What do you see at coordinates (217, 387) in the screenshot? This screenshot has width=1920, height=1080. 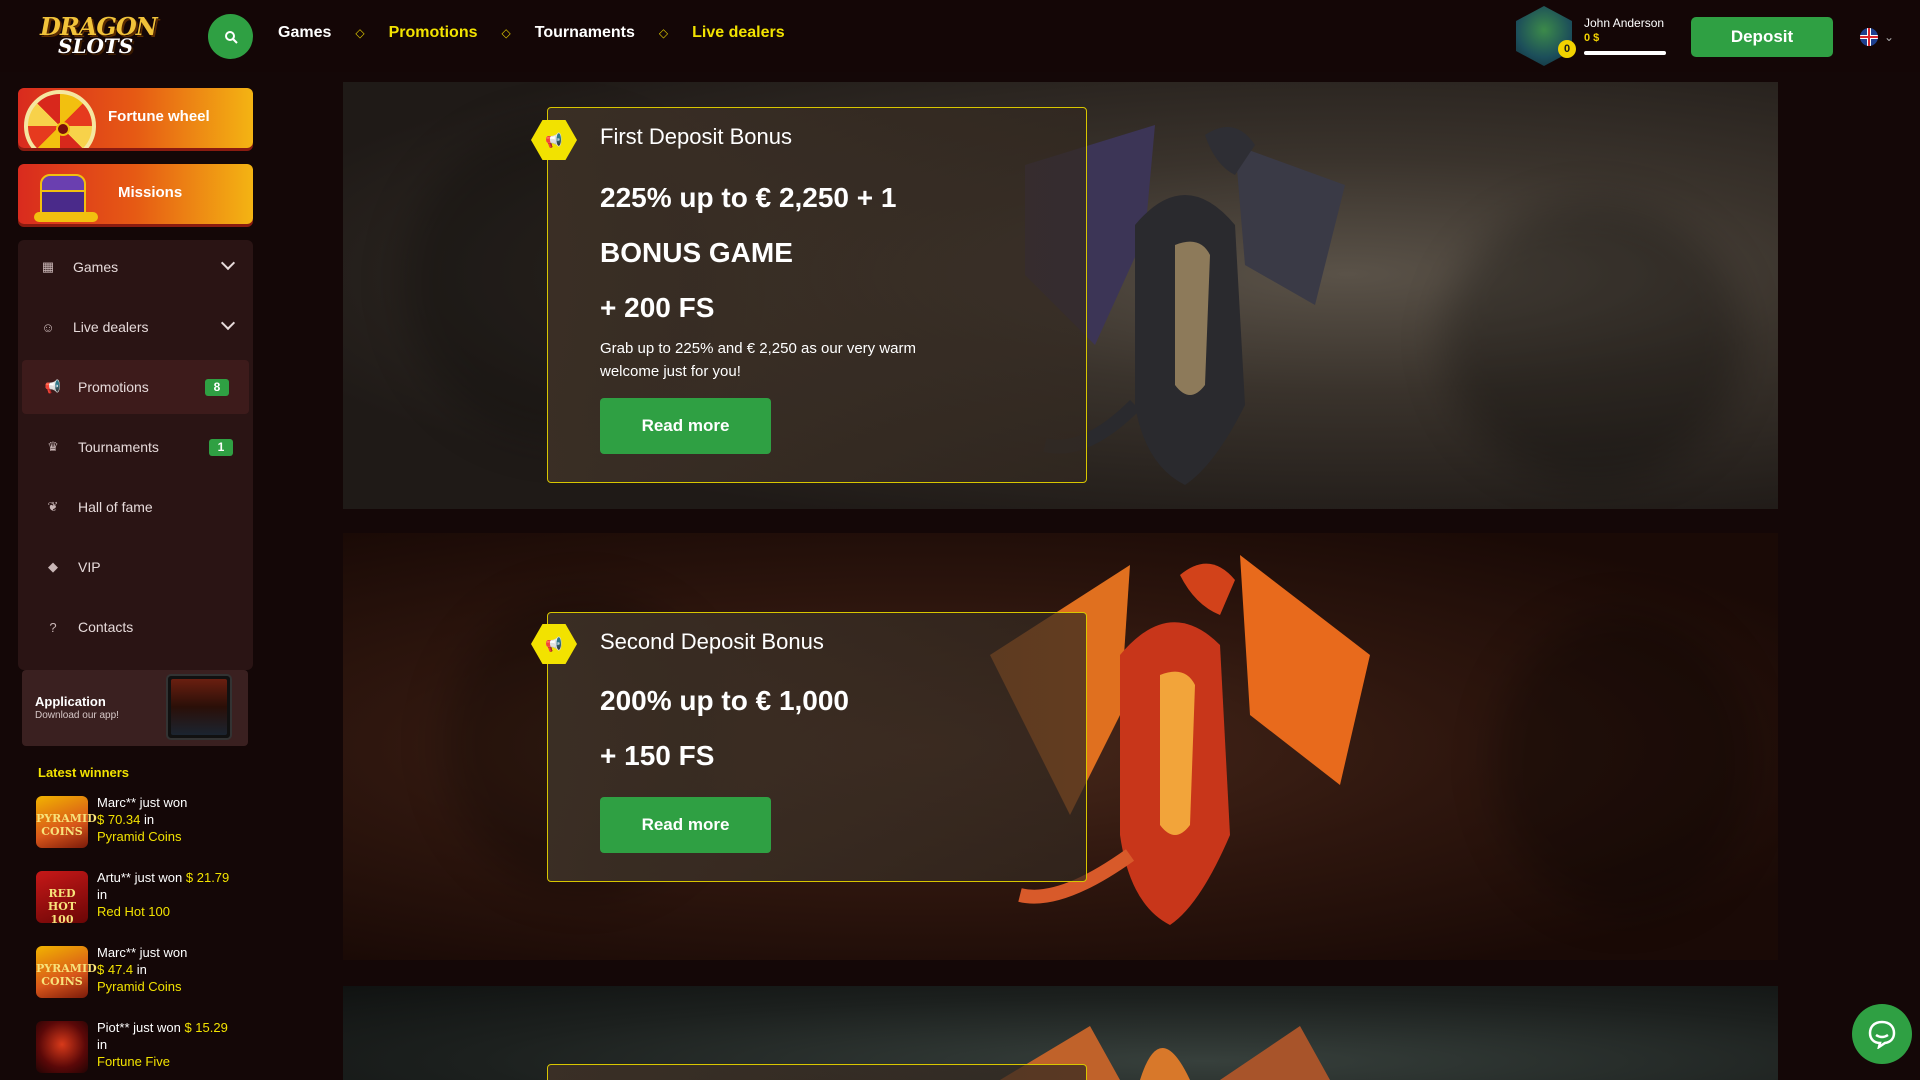 I see `promotions-count-badge: 8` at bounding box center [217, 387].